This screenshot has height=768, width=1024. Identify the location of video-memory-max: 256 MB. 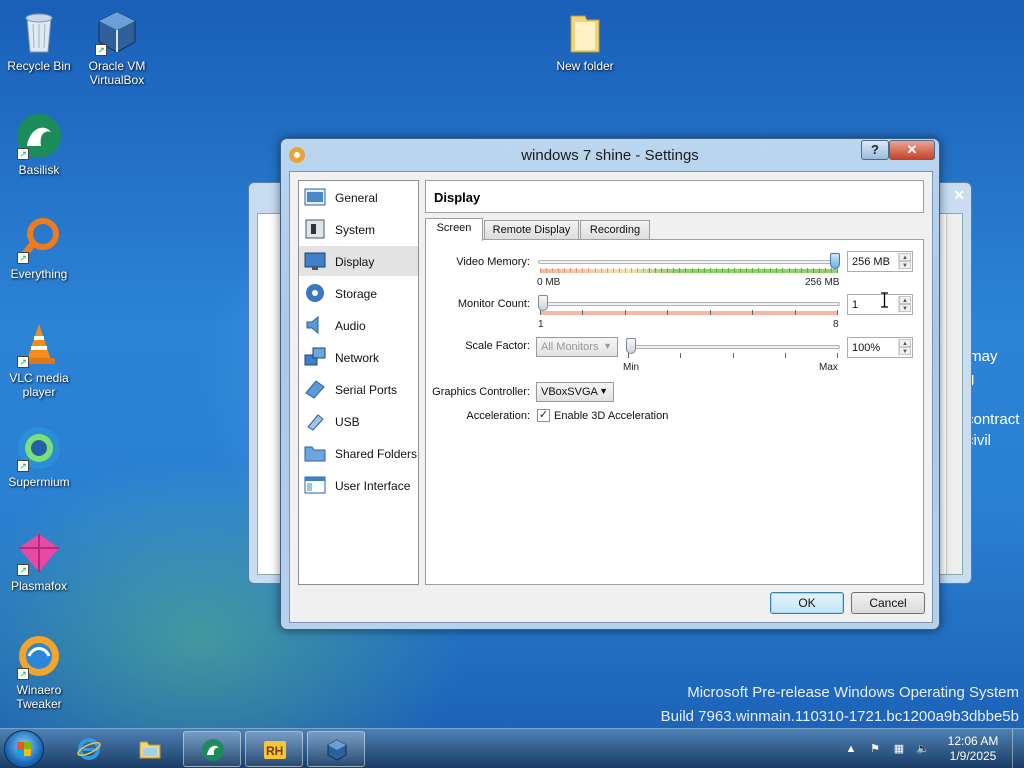
(822, 282).